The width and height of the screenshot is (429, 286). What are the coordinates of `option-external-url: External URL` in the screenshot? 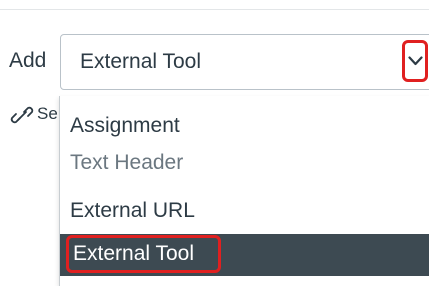 It's located at (244, 211).